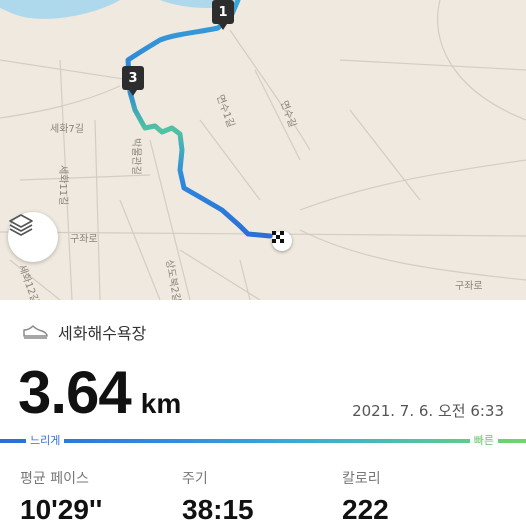 This screenshot has width=526, height=526. I want to click on activity-location: 세화해수욕장, so click(84, 332).